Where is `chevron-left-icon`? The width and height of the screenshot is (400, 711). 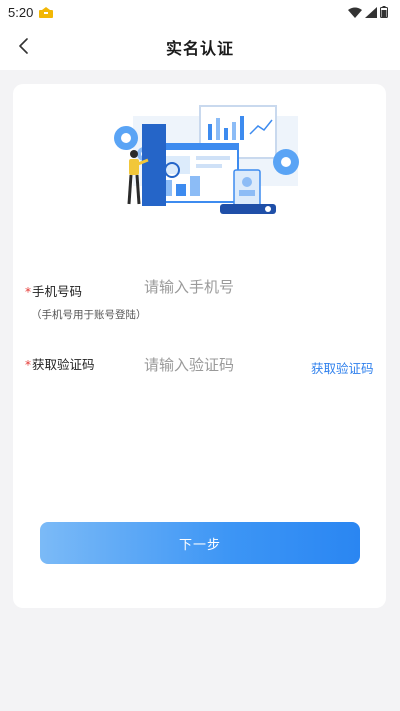 chevron-left-icon is located at coordinates (23, 46).